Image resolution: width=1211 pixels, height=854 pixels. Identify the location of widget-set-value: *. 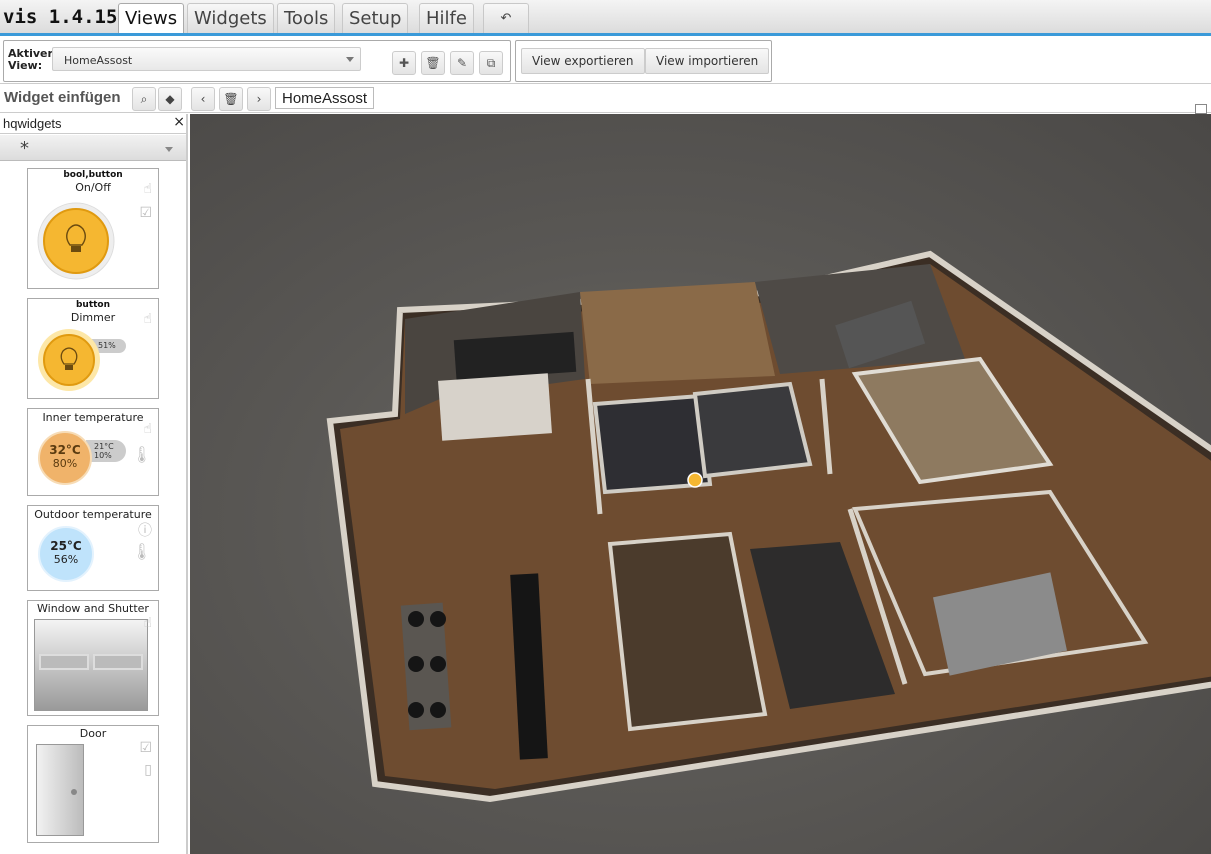
(24, 148).